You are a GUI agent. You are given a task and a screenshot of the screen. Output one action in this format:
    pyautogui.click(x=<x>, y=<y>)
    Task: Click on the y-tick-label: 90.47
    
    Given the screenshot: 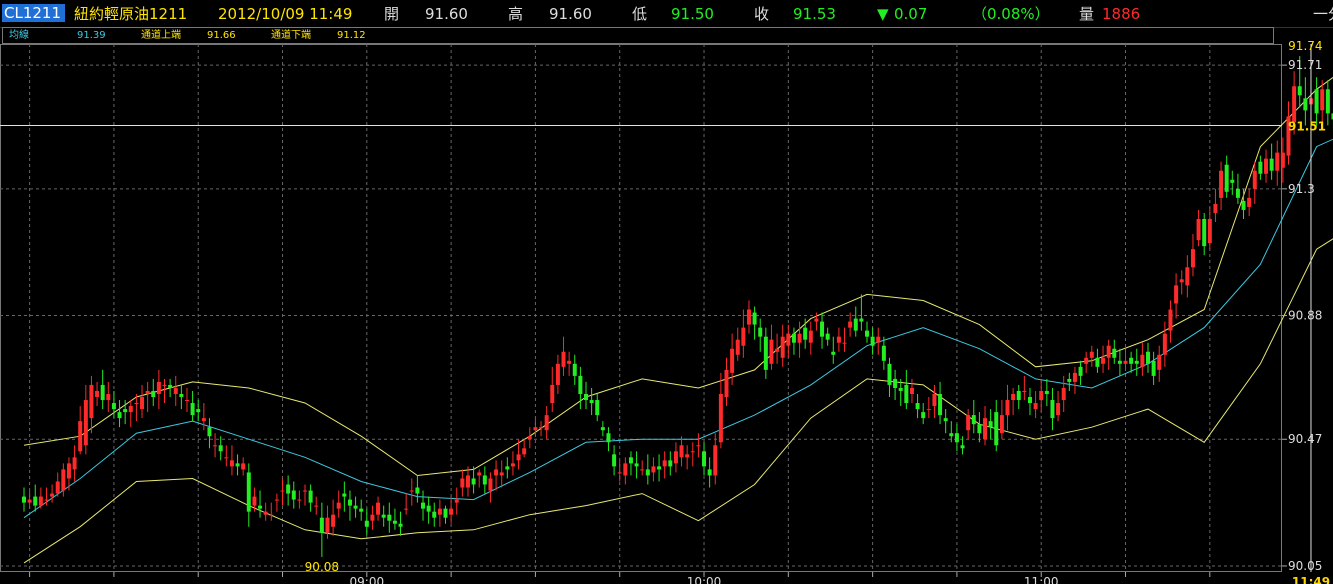 What is the action you would take?
    pyautogui.click(x=1305, y=439)
    